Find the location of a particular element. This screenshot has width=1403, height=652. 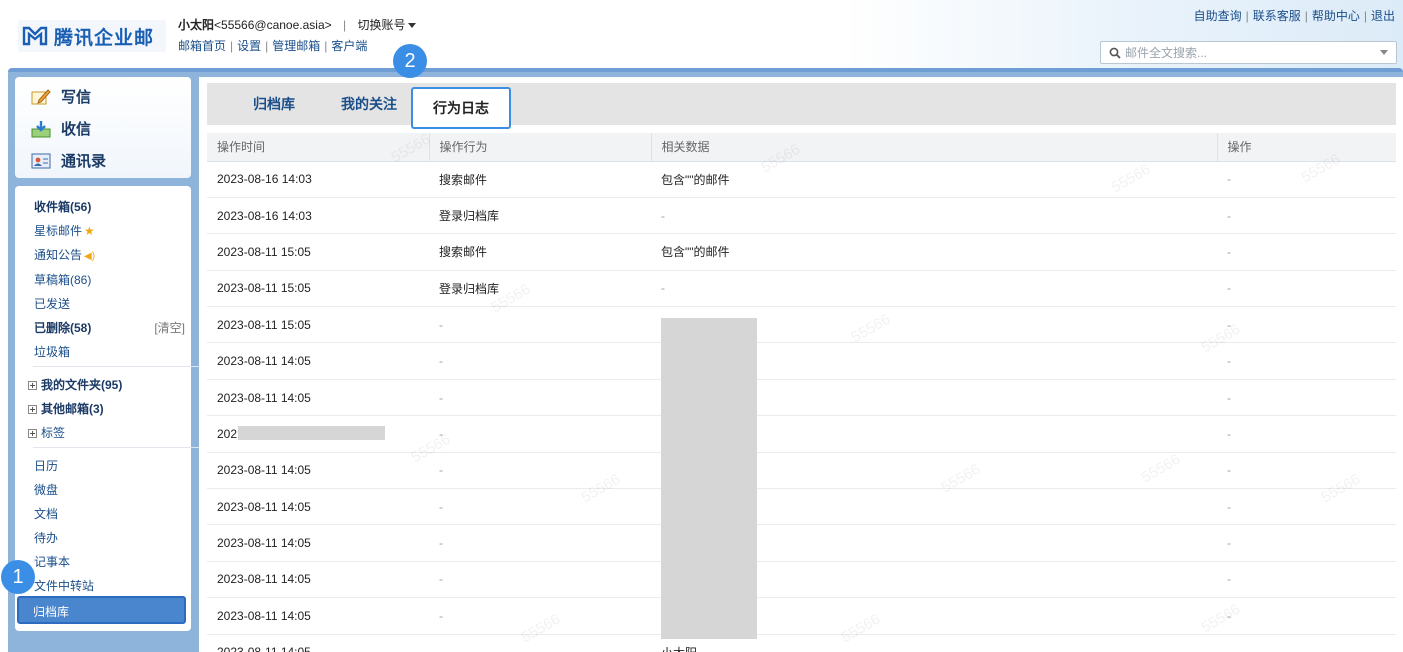

clear-trash-link: [清空] is located at coordinates (169, 327).